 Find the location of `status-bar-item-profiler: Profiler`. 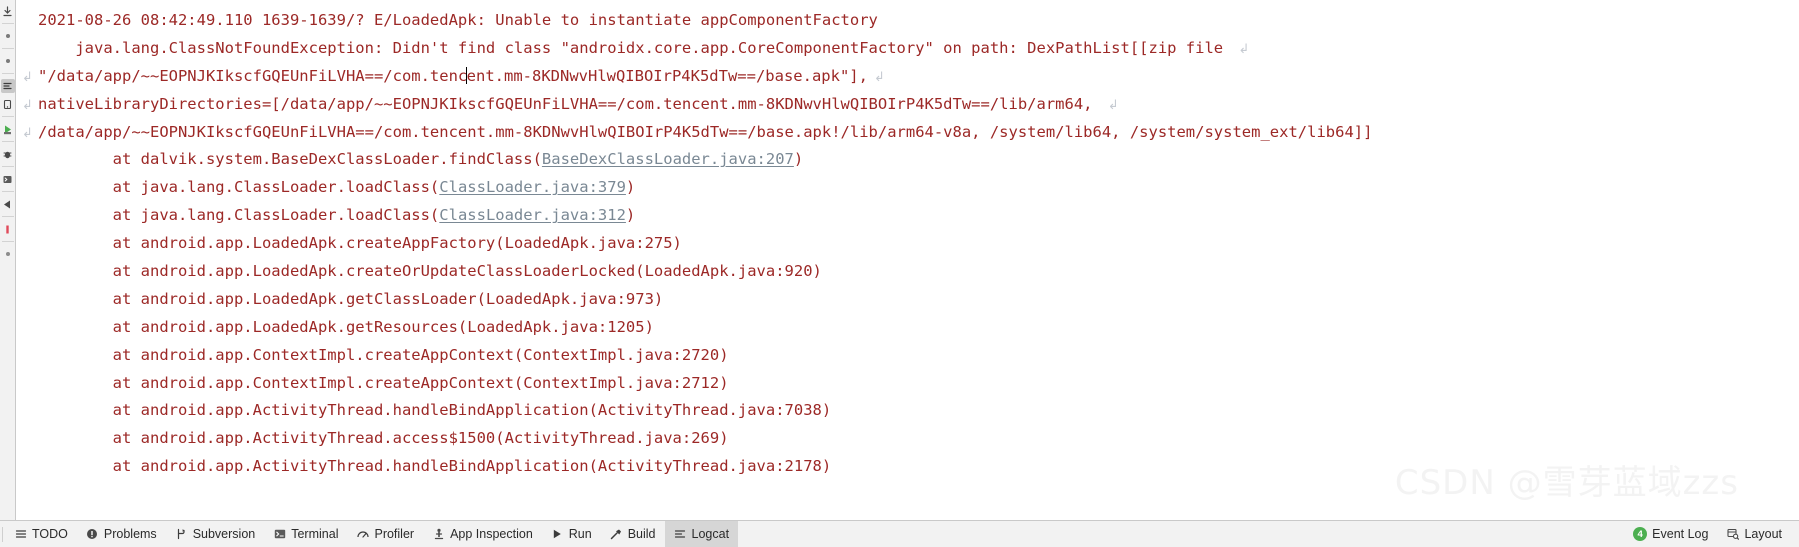

status-bar-item-profiler: Profiler is located at coordinates (385, 534).